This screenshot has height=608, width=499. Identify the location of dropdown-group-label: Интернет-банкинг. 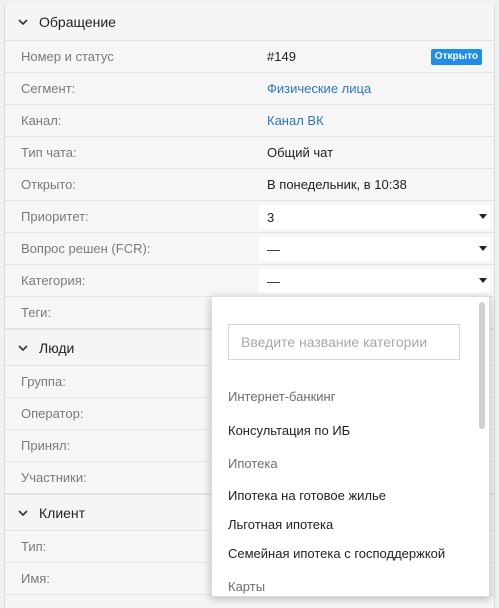
(282, 396).